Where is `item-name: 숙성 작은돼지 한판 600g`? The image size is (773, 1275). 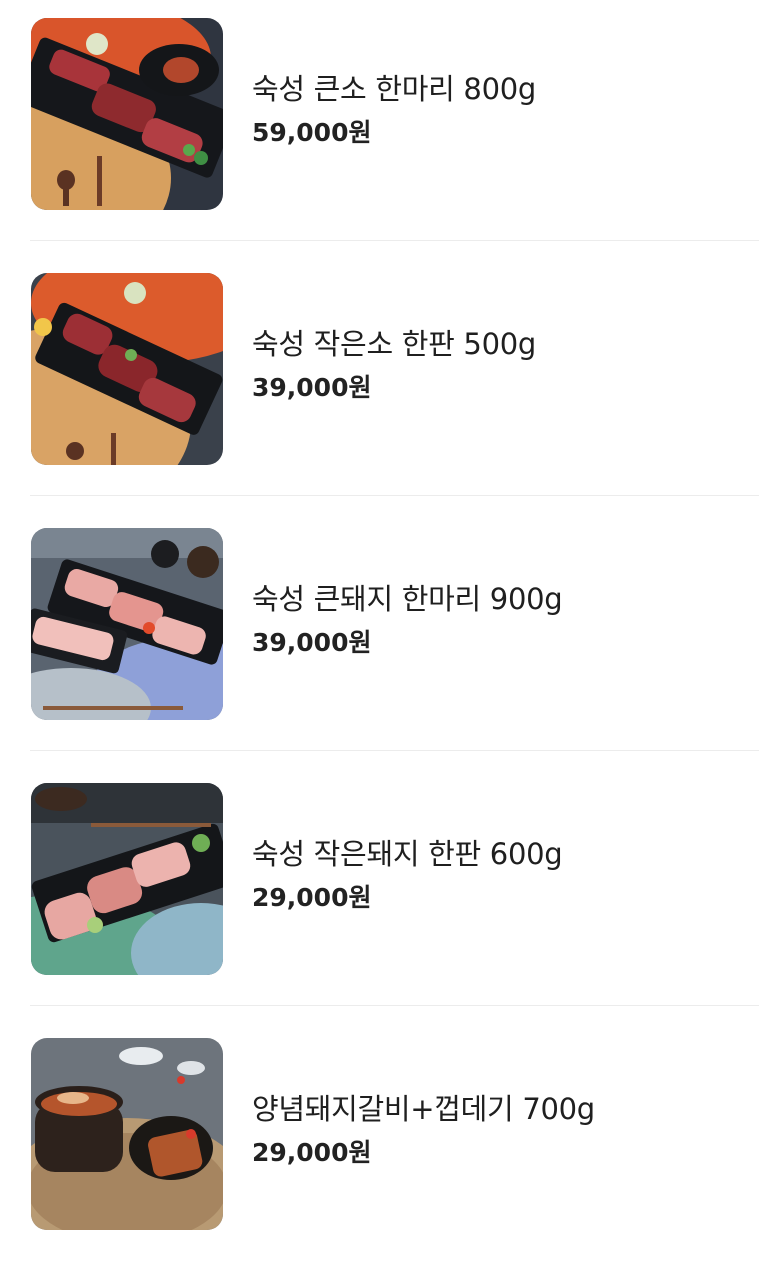 item-name: 숙성 작은돼지 한판 600g is located at coordinates (407, 854).